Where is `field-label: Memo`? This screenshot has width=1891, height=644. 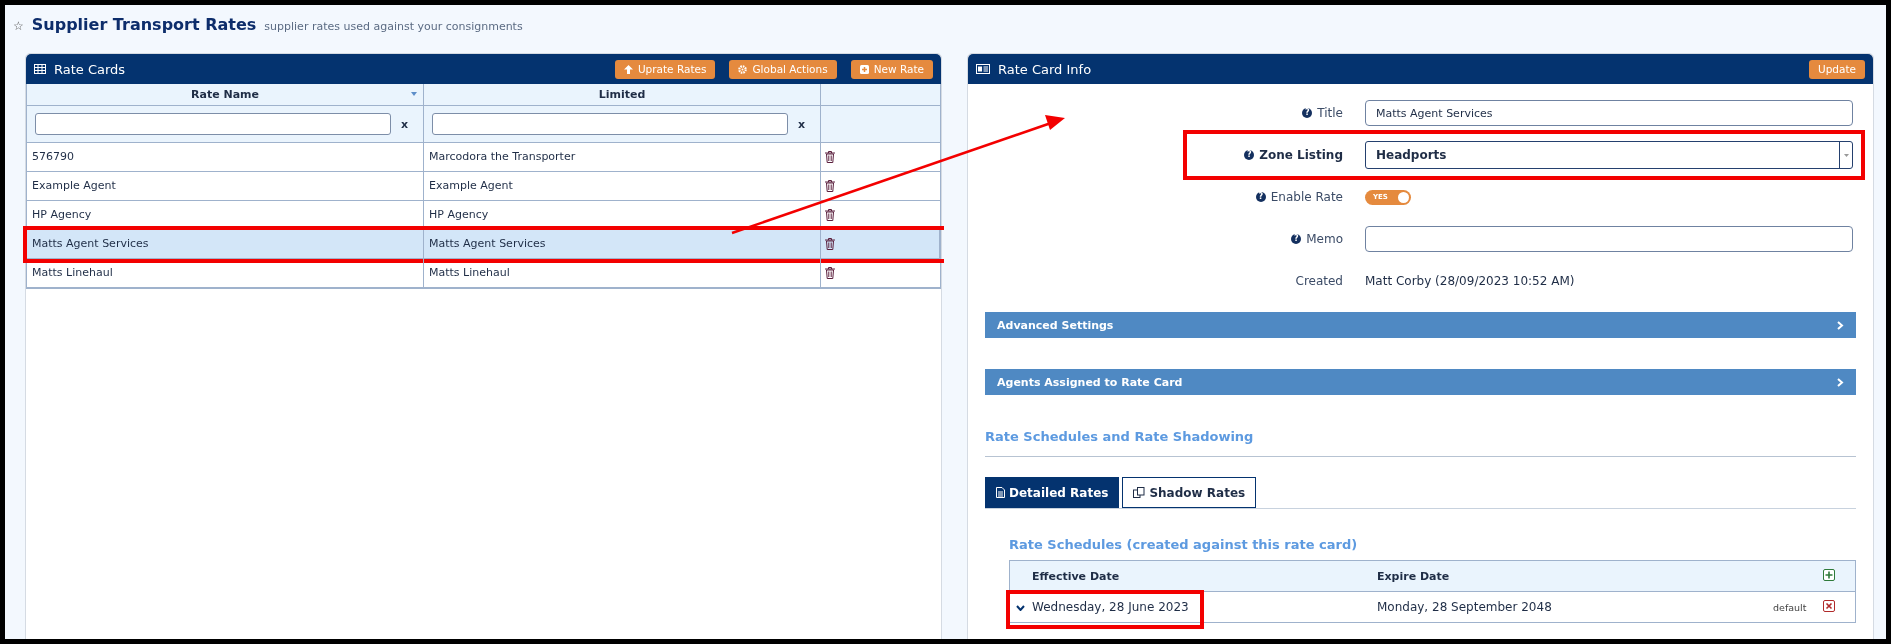 field-label: Memo is located at coordinates (1324, 239).